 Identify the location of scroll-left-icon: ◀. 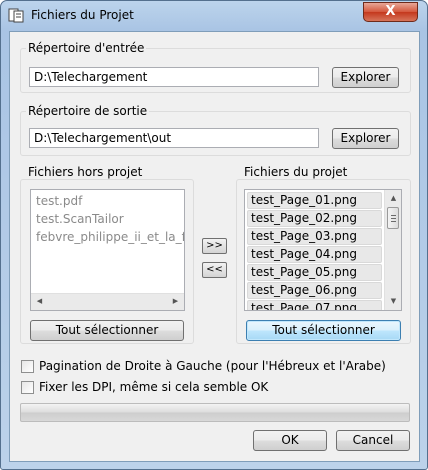
(39, 301).